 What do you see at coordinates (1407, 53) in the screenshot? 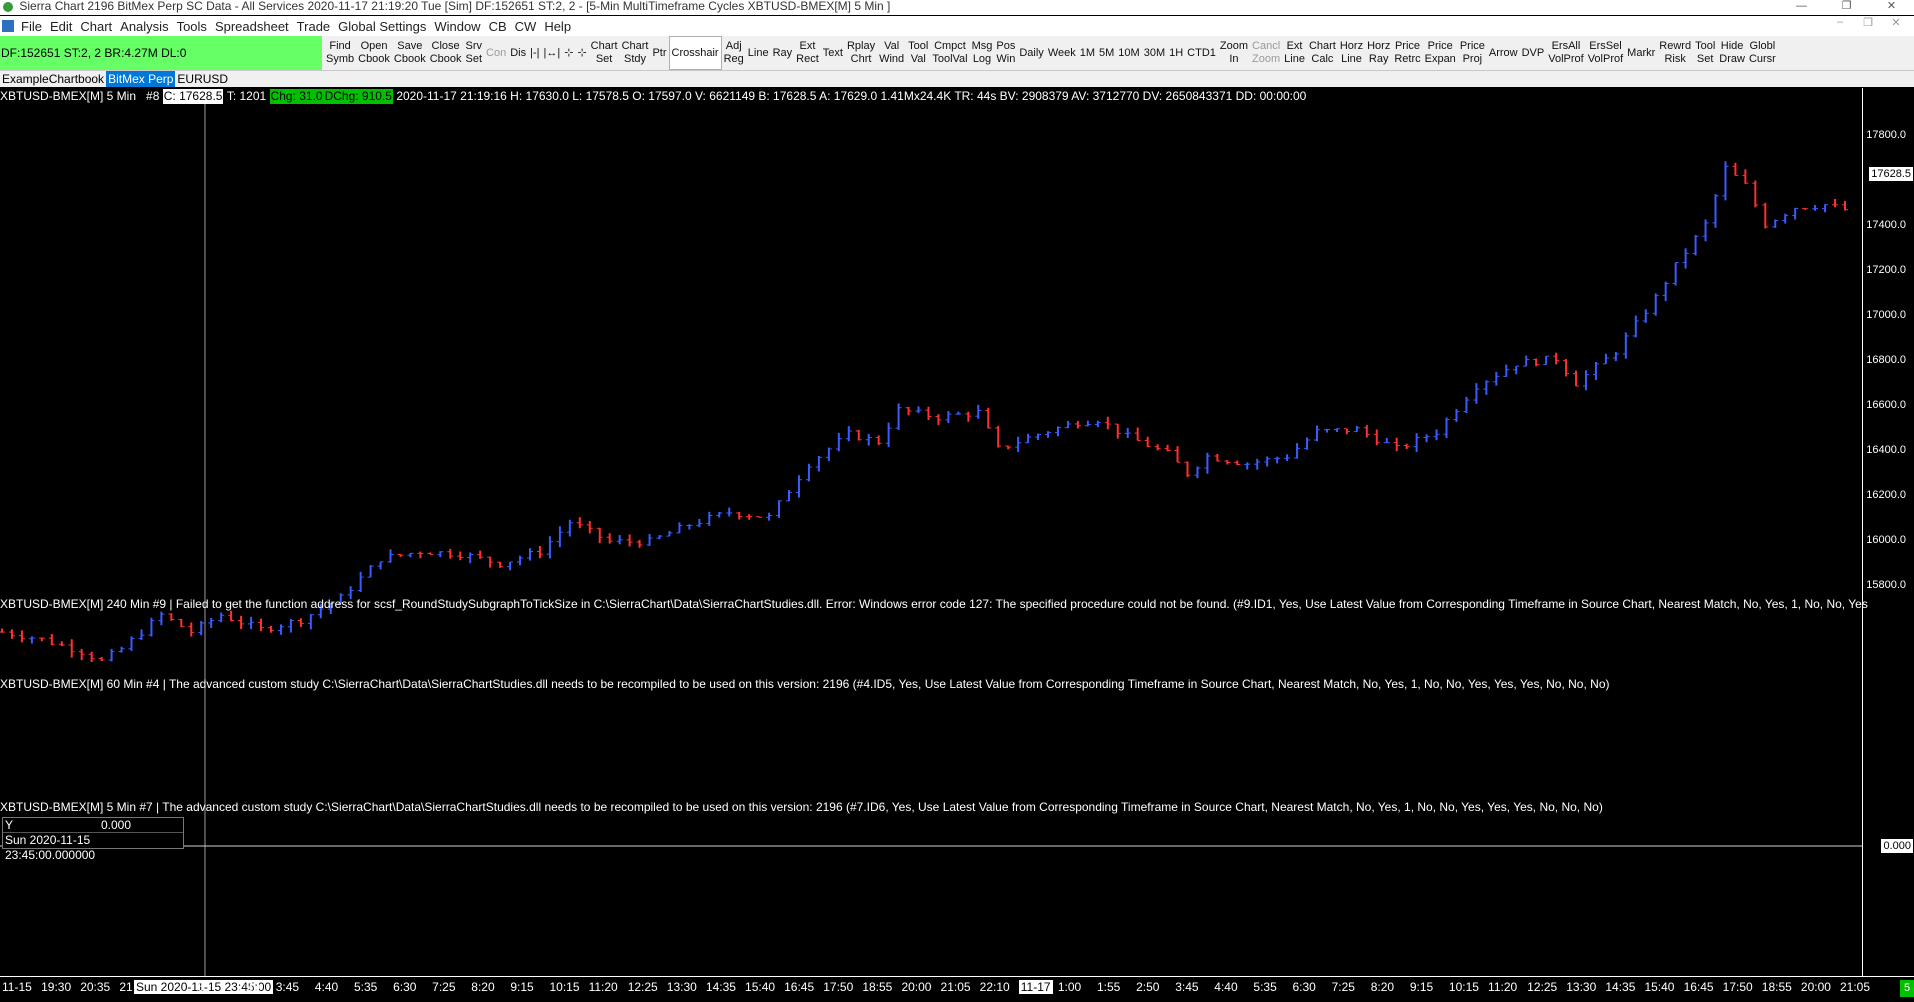
I see `toolbar-button-40: Price Retrc` at bounding box center [1407, 53].